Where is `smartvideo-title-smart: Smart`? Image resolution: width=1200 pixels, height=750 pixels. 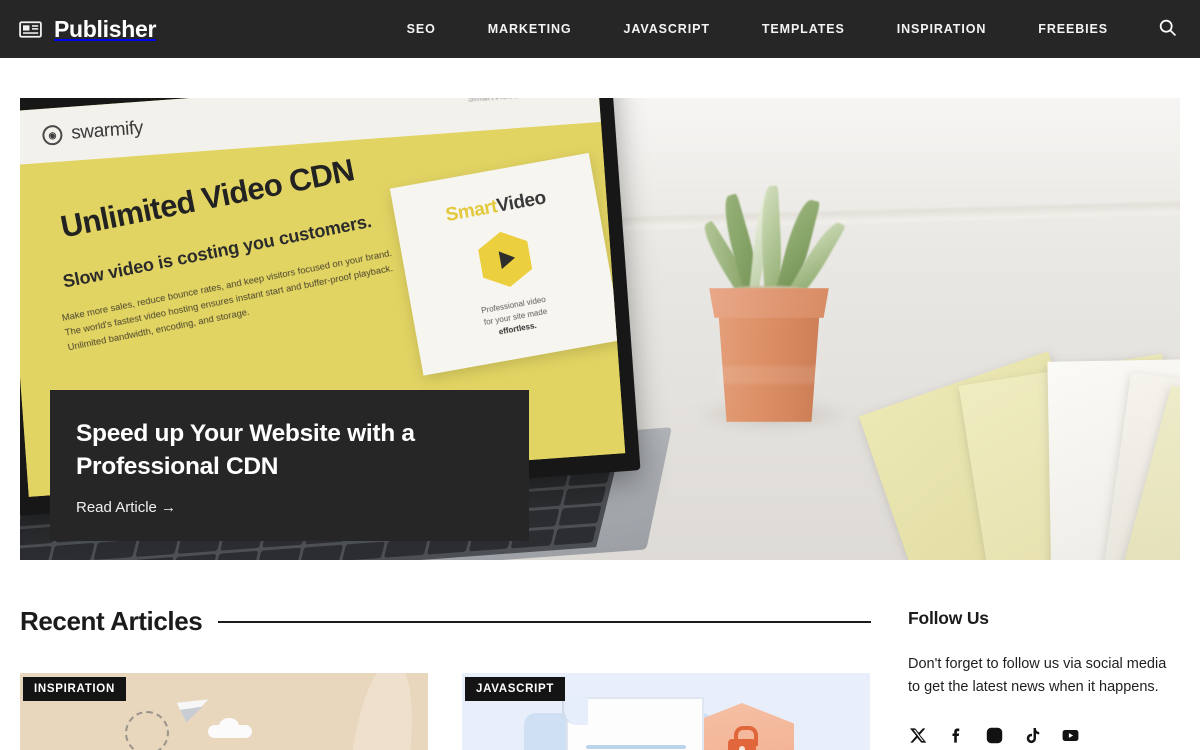 smartvideo-title-smart: Smart is located at coordinates (471, 211).